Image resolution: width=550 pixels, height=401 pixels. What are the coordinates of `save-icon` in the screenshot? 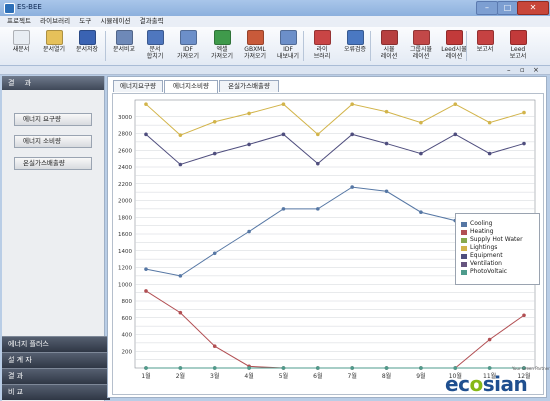 It's located at (87, 37).